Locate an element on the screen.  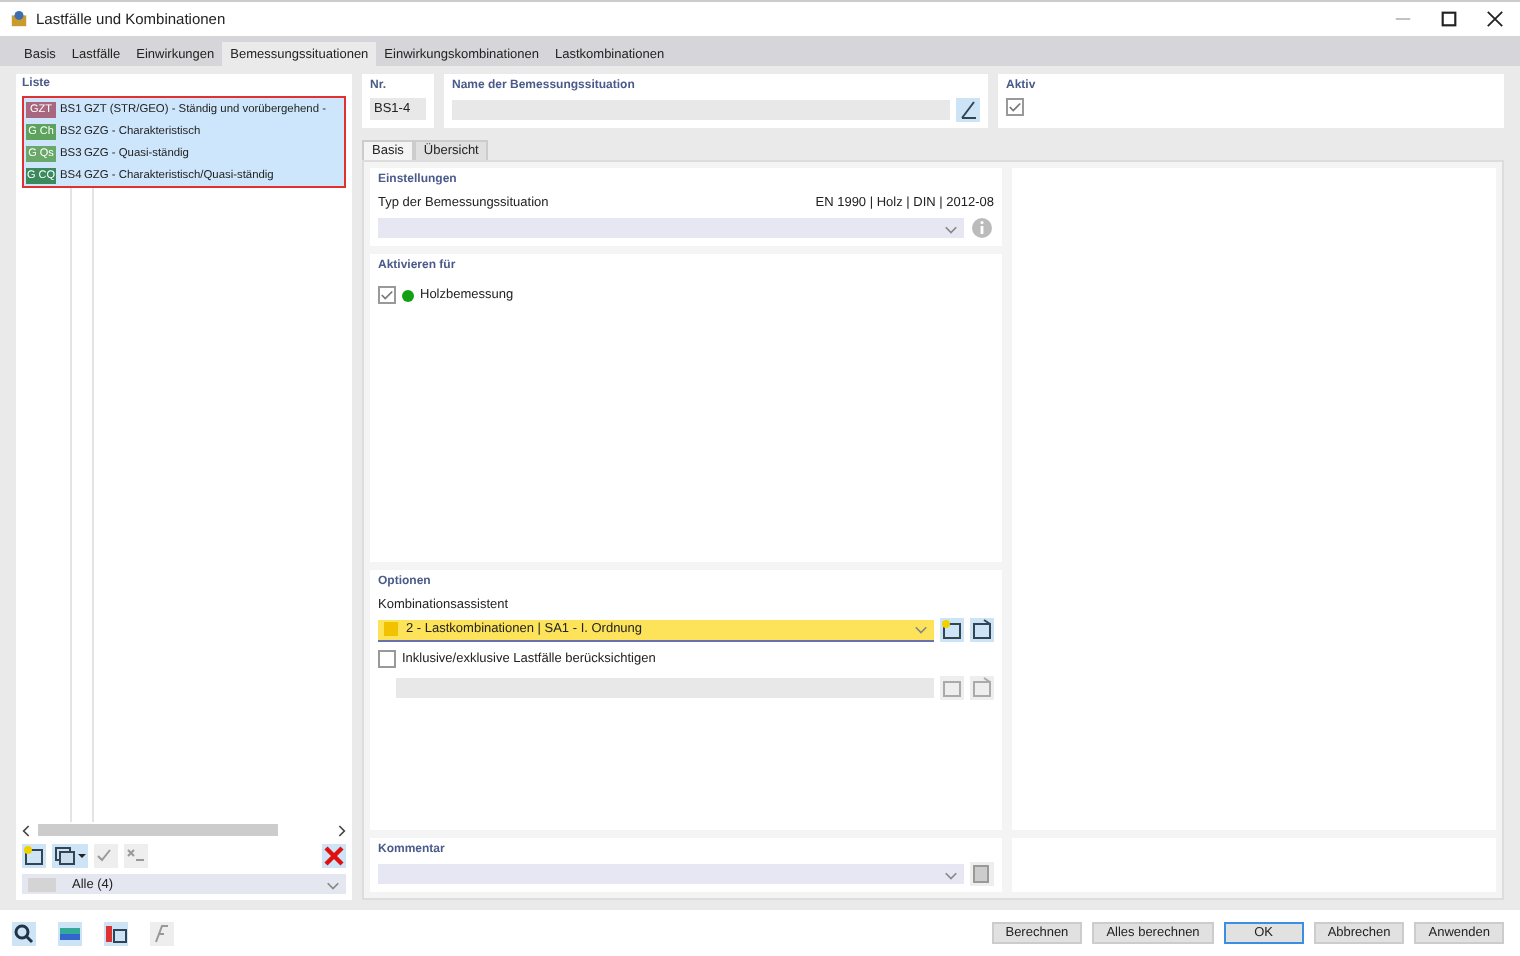
maximize-icon is located at coordinates (1449, 19).